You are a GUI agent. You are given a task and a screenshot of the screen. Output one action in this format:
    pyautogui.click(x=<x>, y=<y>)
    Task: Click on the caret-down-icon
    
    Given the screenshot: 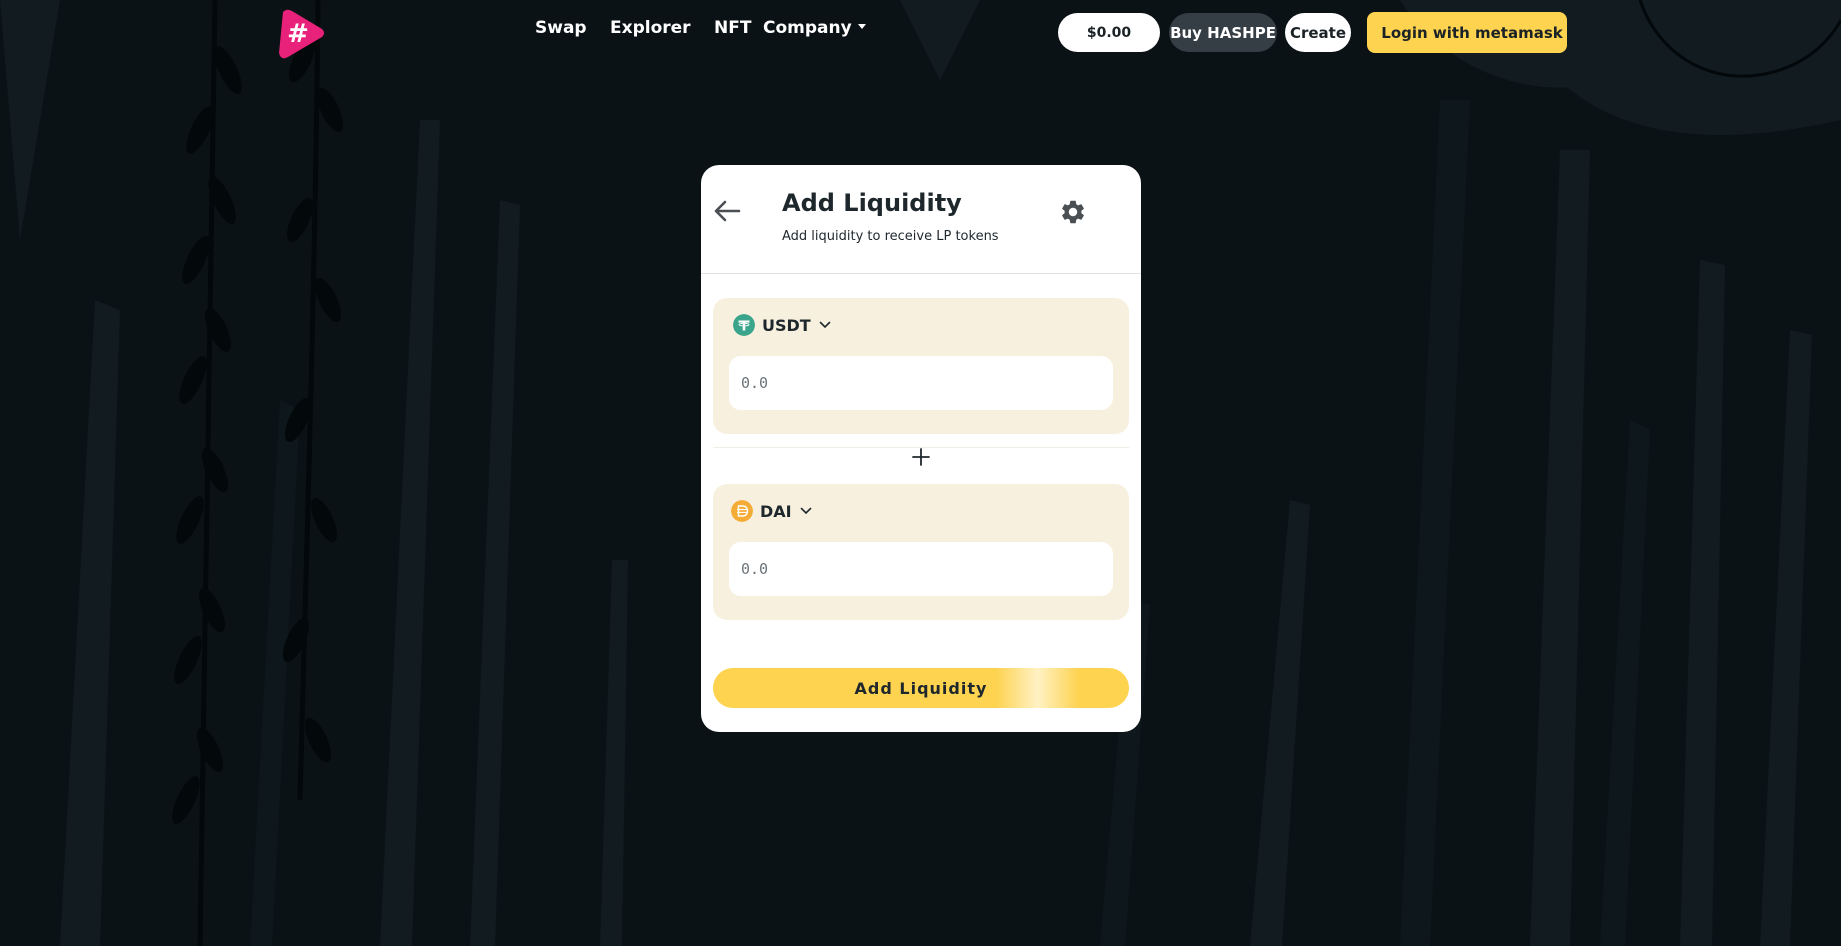 What is the action you would take?
    pyautogui.click(x=861, y=26)
    